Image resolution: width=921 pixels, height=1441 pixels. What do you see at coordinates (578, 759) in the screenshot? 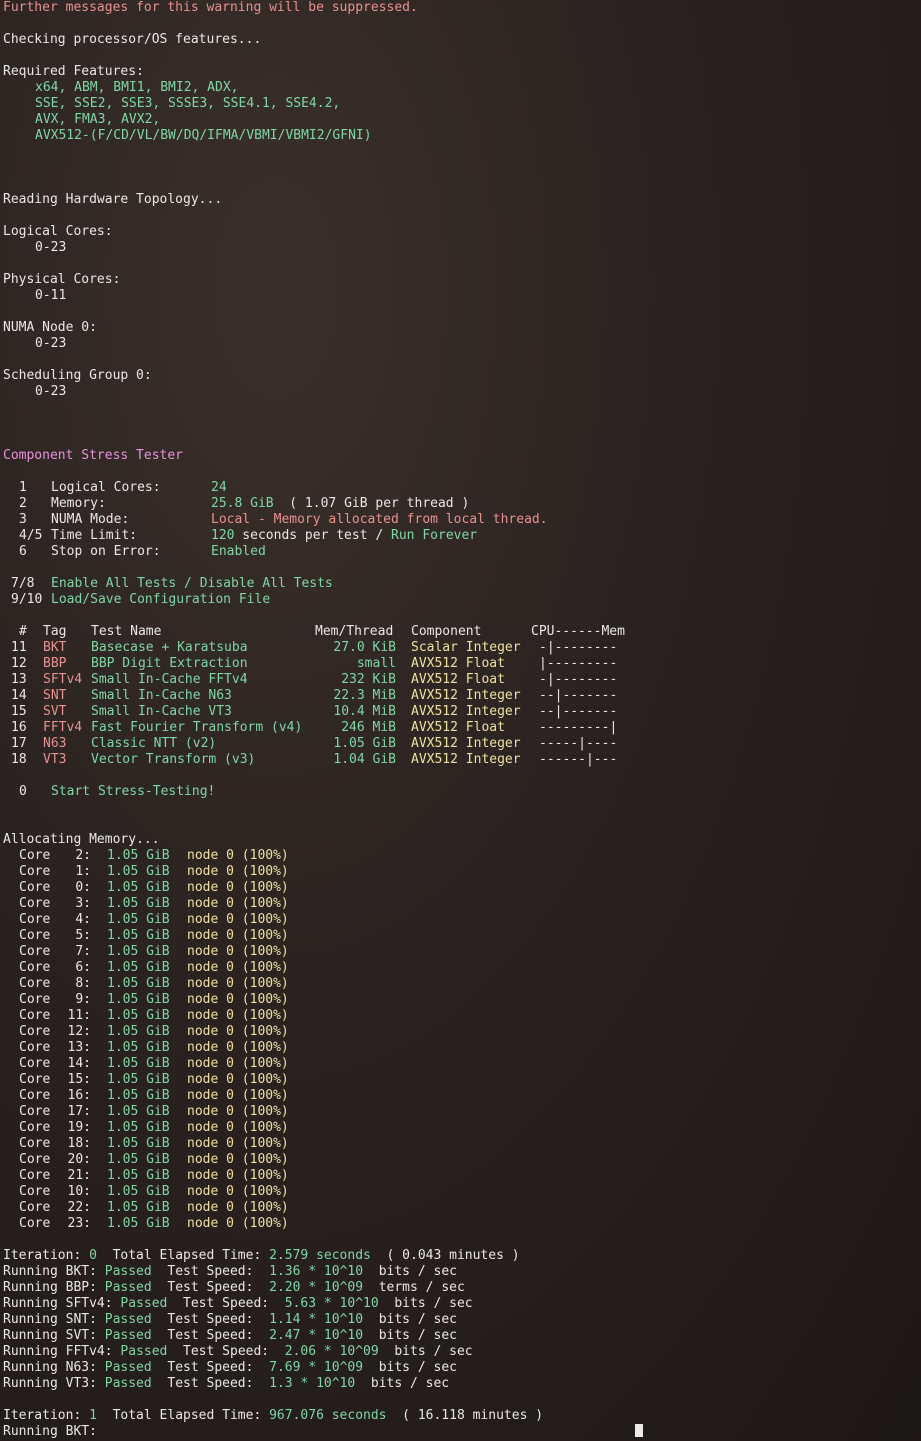
I see `test-bar: ------|---` at bounding box center [578, 759].